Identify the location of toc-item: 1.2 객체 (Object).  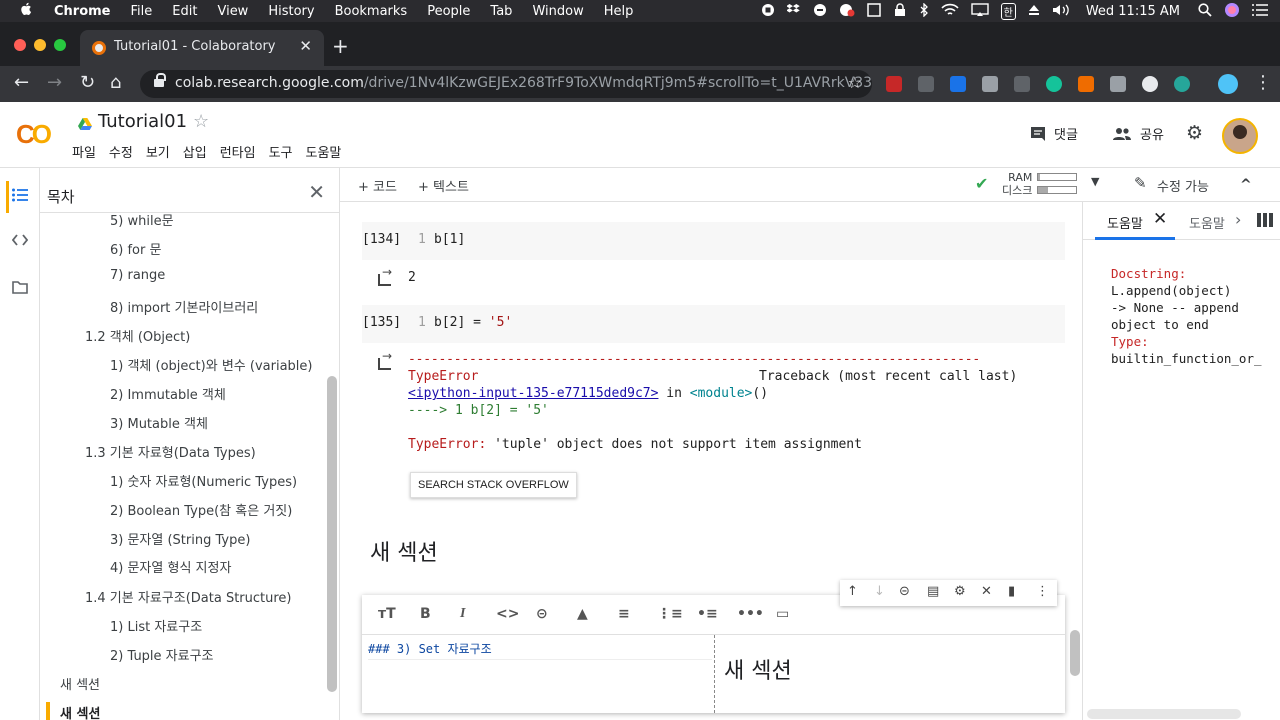
(137, 335).